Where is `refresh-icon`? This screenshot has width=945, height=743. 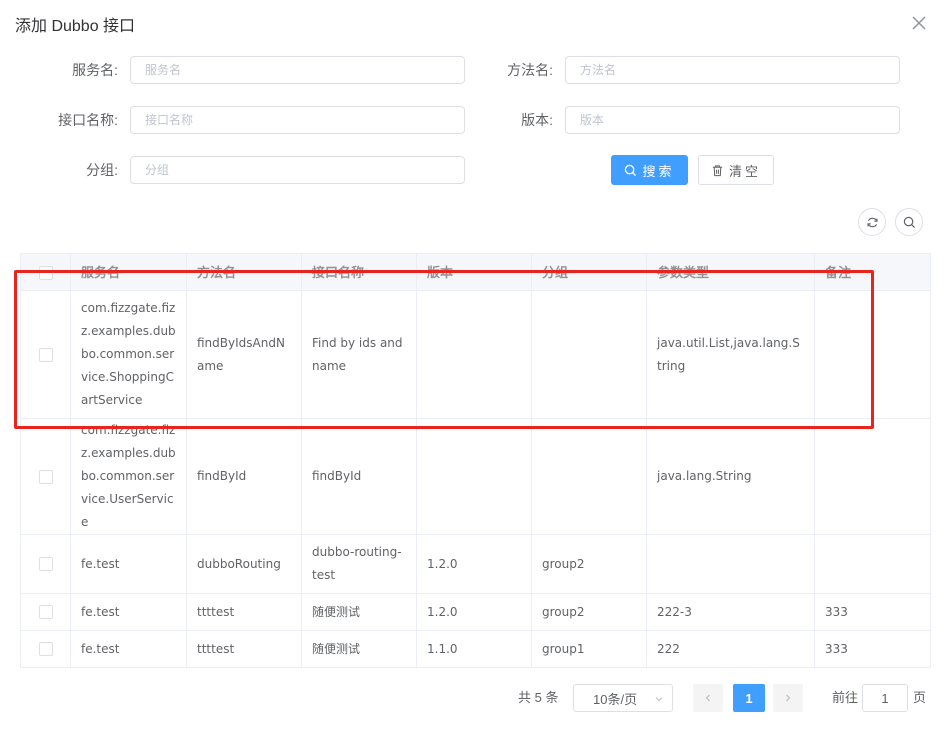 refresh-icon is located at coordinates (872, 222).